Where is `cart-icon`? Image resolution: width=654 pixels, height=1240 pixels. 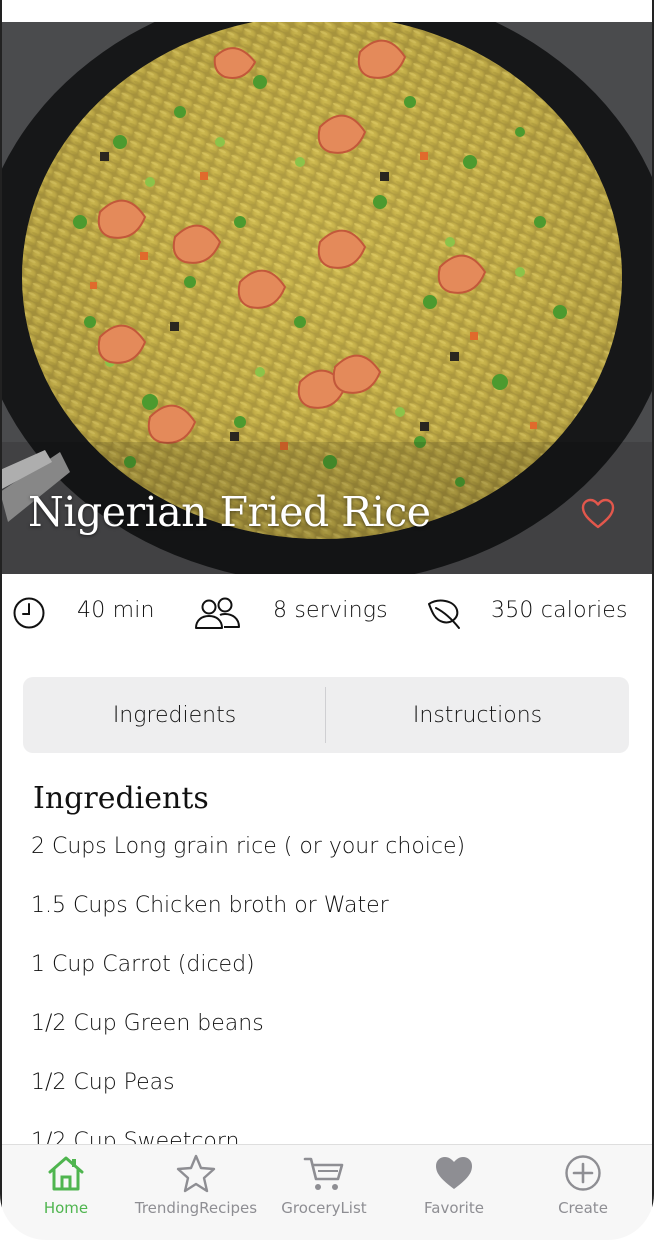 cart-icon is located at coordinates (323, 1173).